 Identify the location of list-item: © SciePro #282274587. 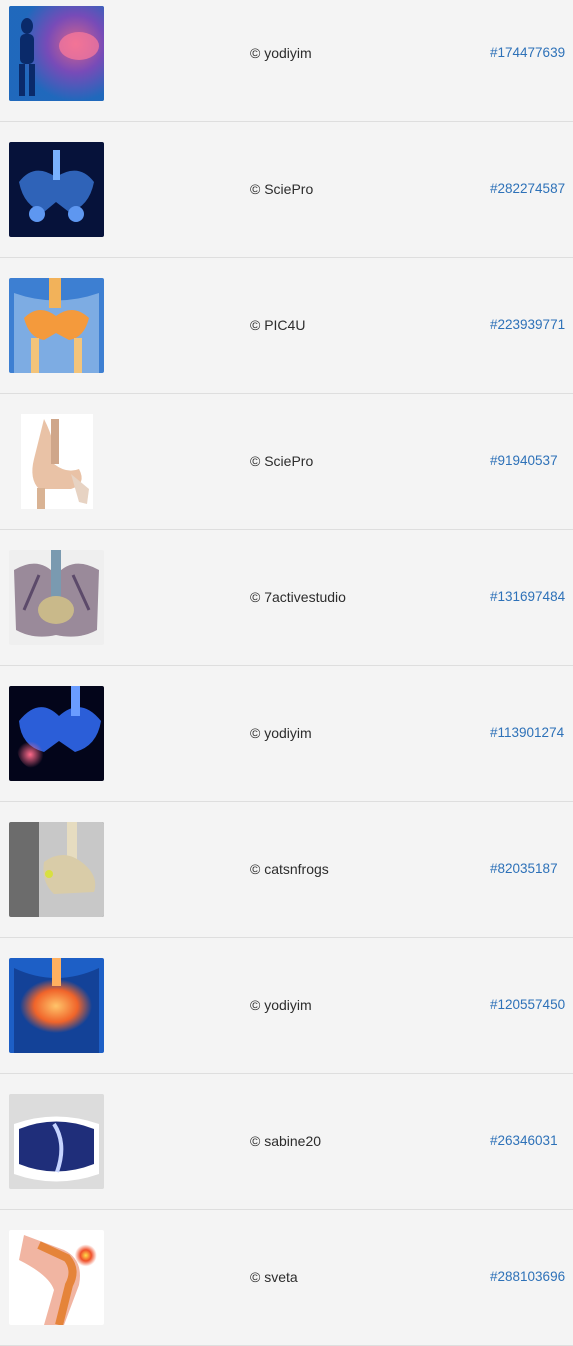
(286, 190).